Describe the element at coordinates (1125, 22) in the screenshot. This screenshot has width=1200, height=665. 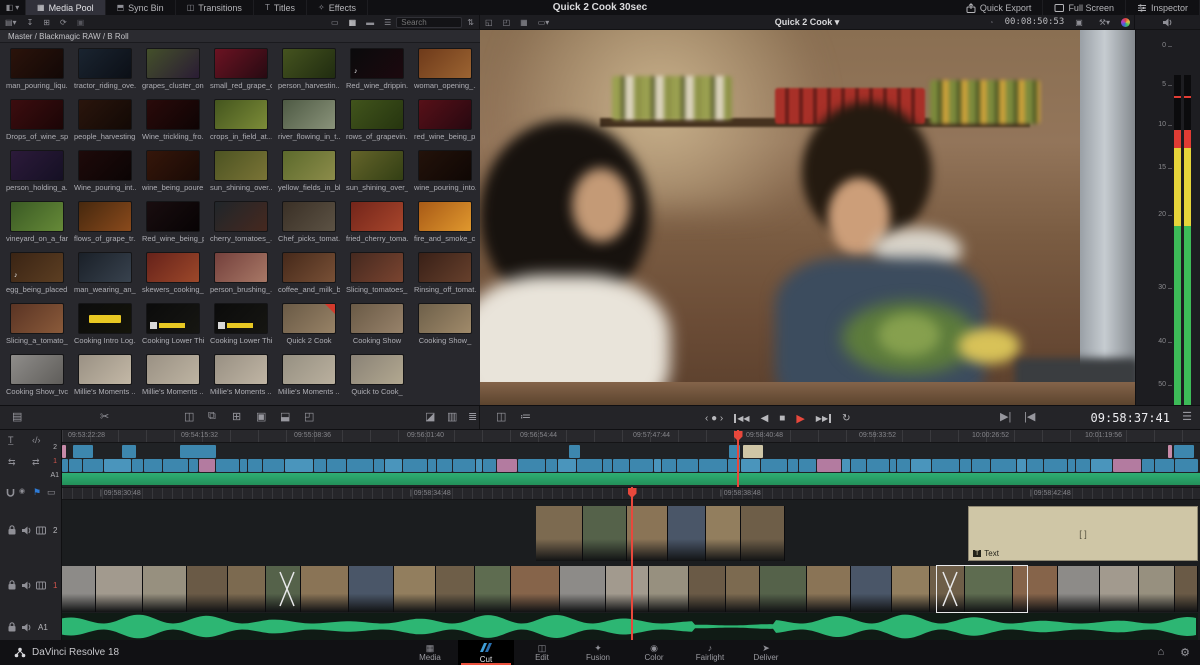
I see `color-wheel-icon` at that location.